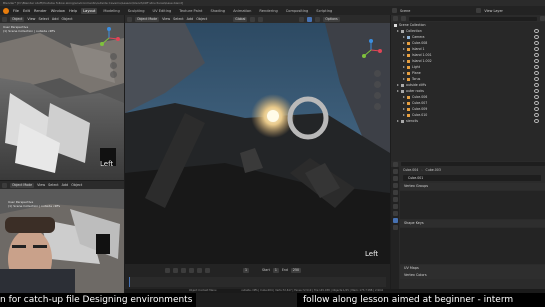  What do you see at coordinates (472, 246) in the screenshot?
I see `shape-keys-list` at bounding box center [472, 246].